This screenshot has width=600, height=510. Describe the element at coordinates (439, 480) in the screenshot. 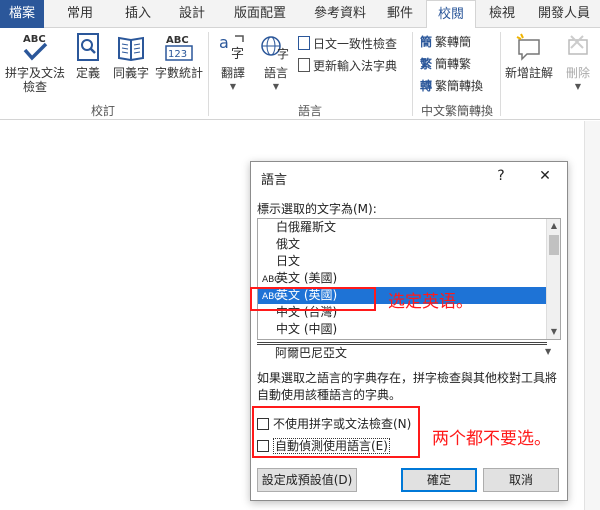

I see `ok-button: 確定` at that location.